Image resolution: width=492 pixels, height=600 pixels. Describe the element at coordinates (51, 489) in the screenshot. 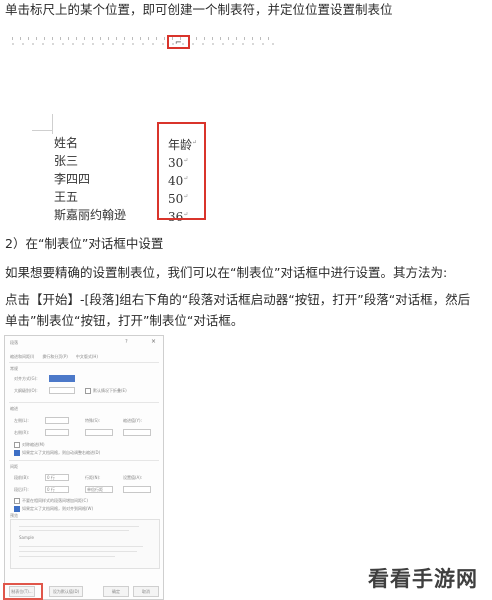

I see `after-value: 0 行` at that location.